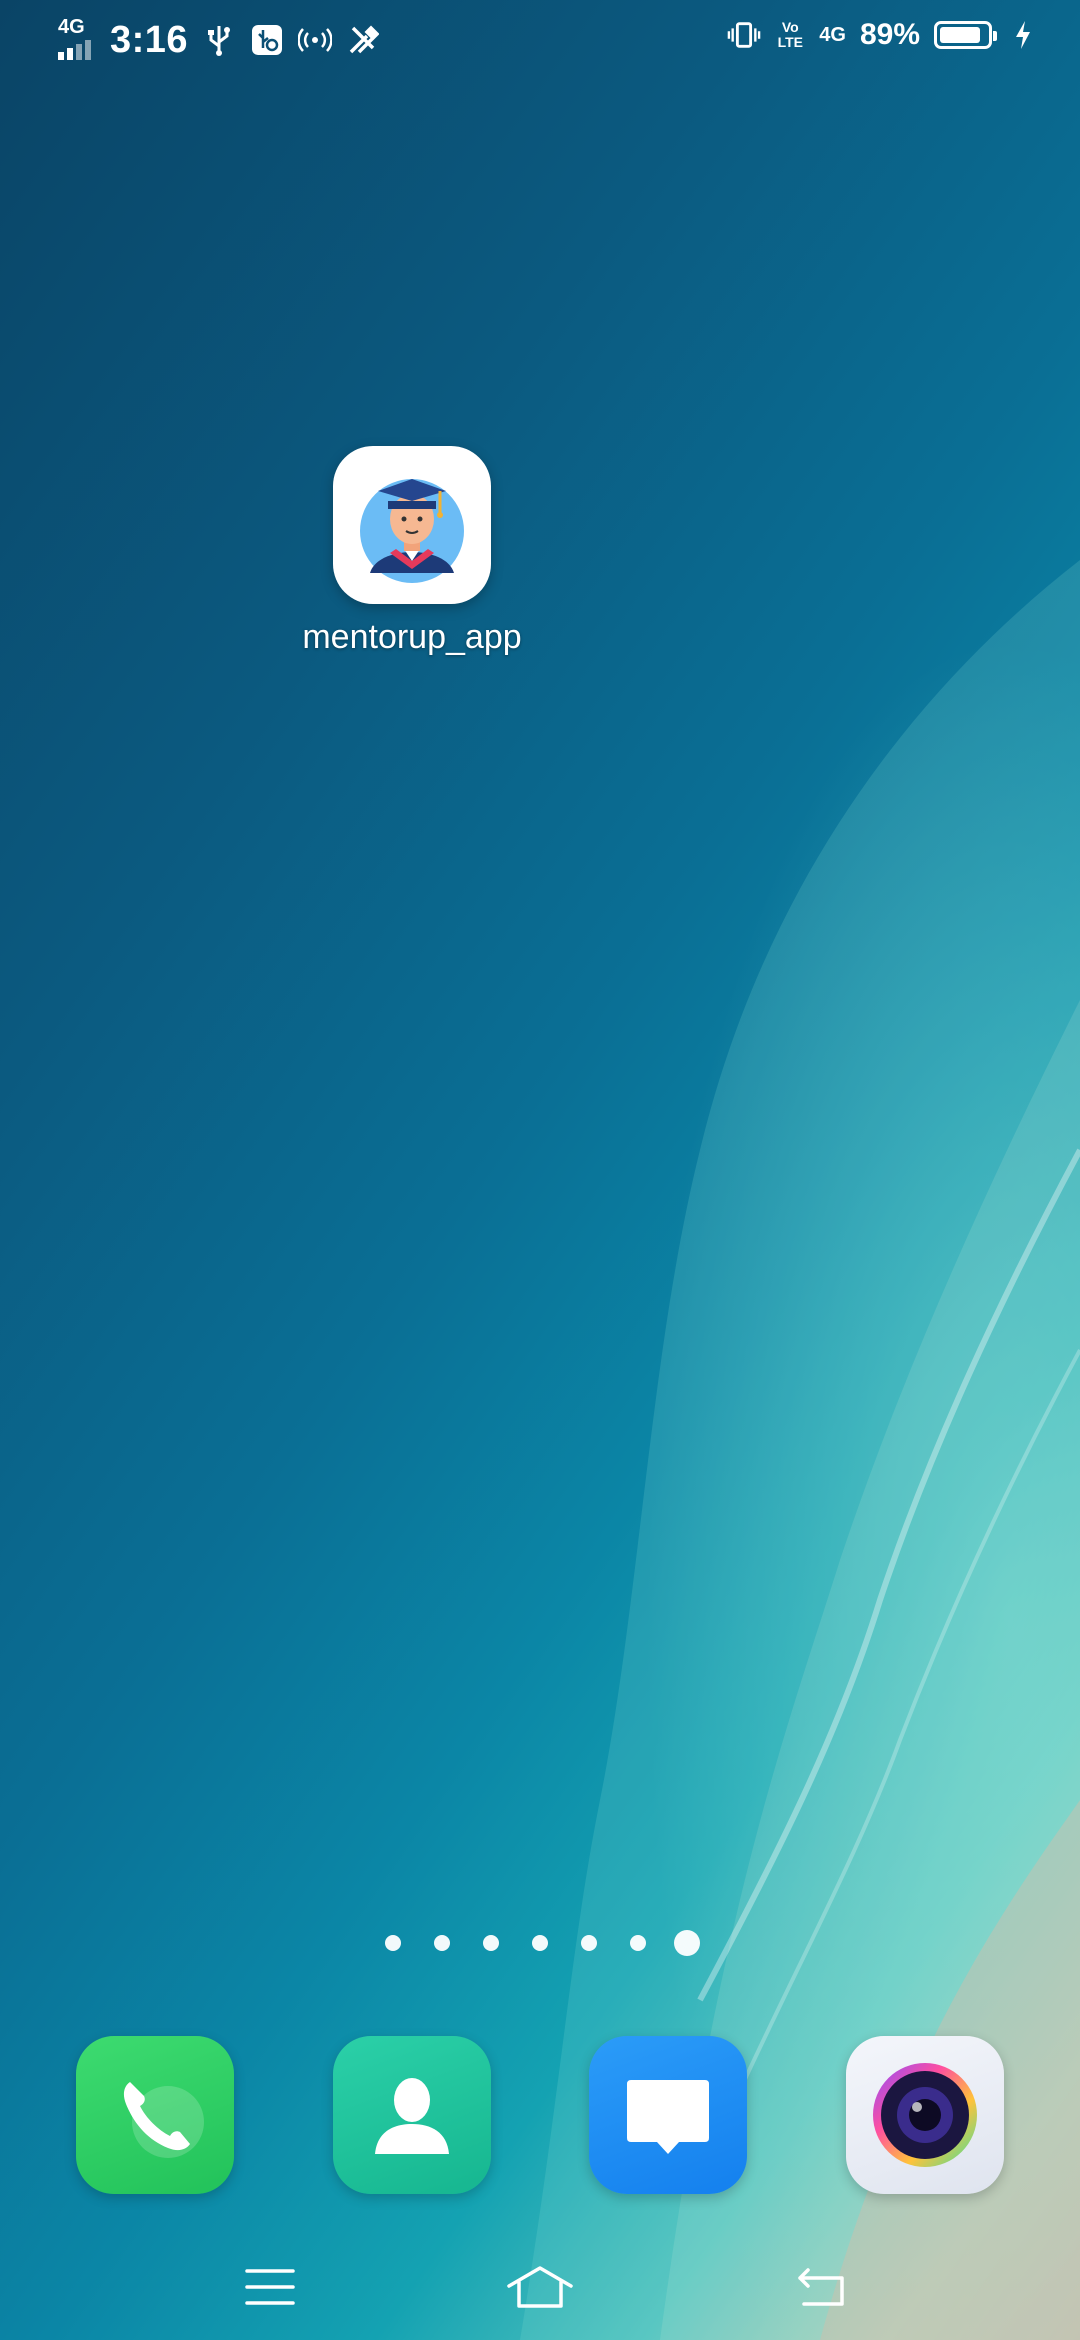 Image resolution: width=1080 pixels, height=2340 pixels. What do you see at coordinates (71, 27) in the screenshot?
I see `network-type-left: 4G` at bounding box center [71, 27].